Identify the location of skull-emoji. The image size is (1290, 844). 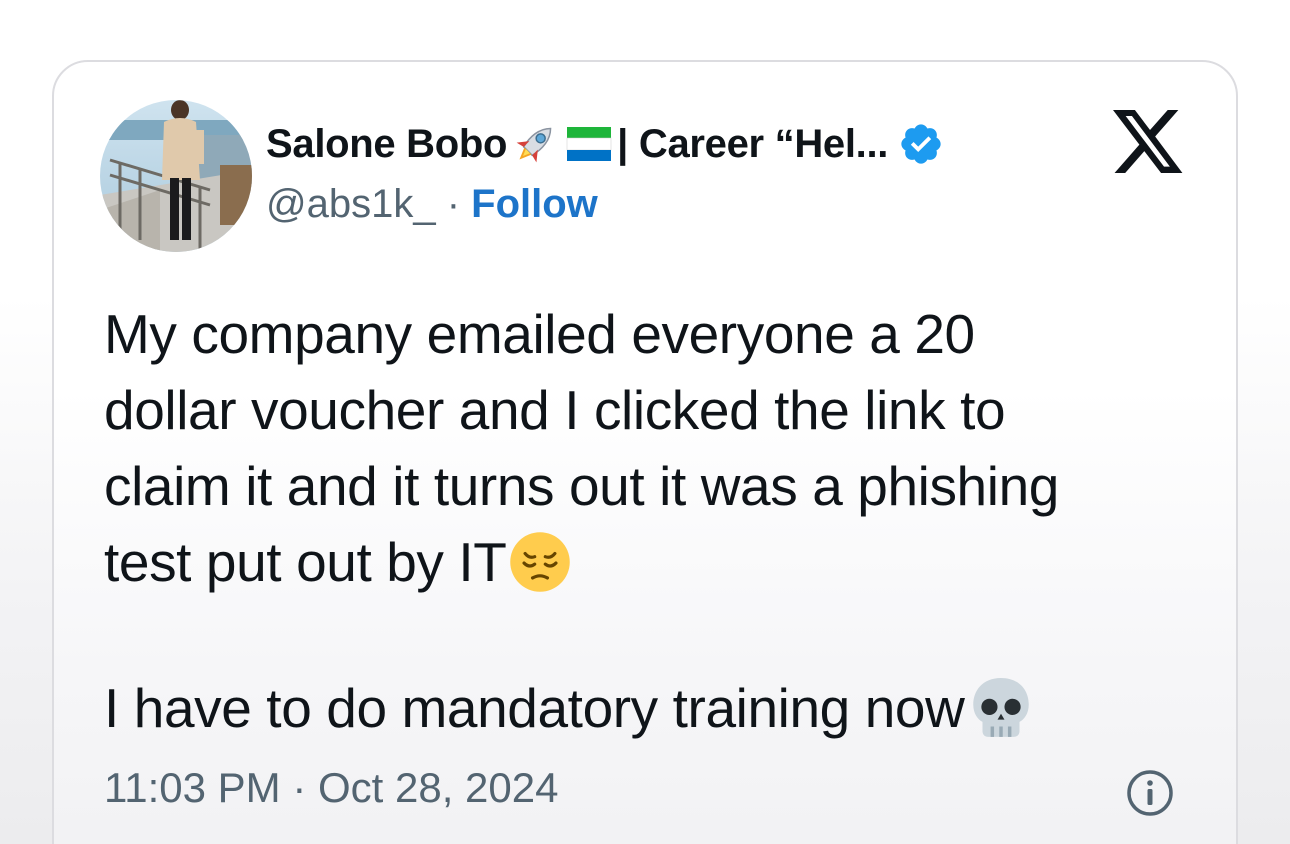
(1001, 708).